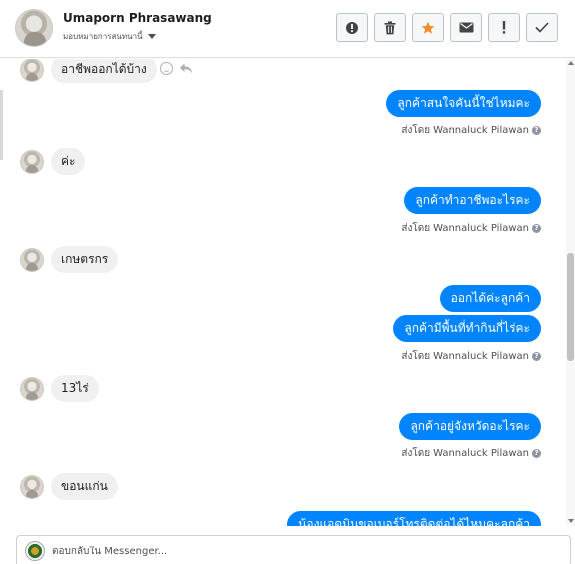  I want to click on message-outgoing: ลูกค้ามีพื้นที่ทำกินกี่ไร่คะ, so click(467, 328).